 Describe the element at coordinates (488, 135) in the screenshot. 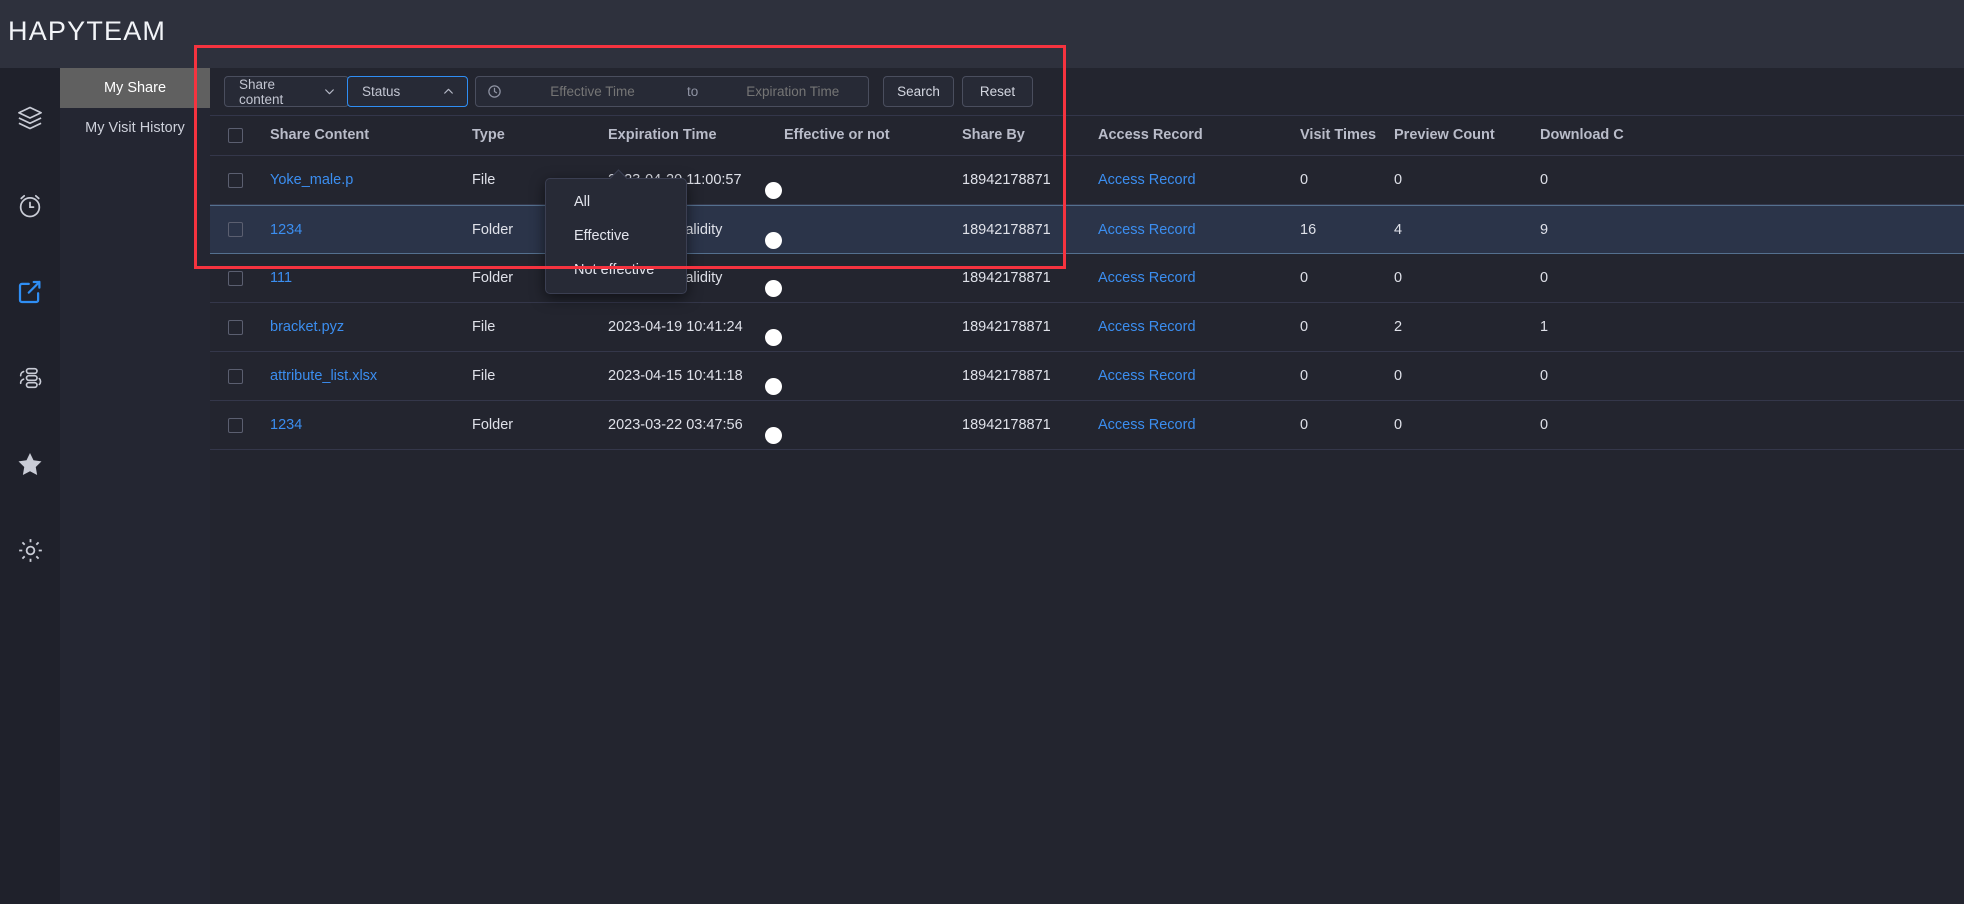

I see `header-type: Type` at that location.